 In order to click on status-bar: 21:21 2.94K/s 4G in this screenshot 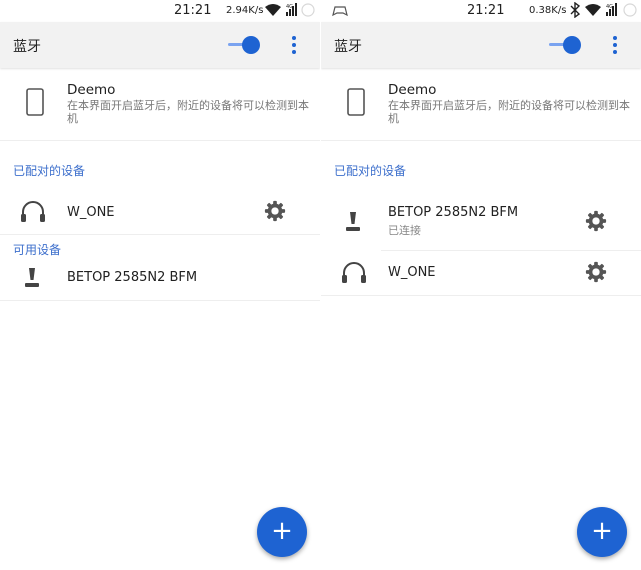, I will do `click(160, 11)`.